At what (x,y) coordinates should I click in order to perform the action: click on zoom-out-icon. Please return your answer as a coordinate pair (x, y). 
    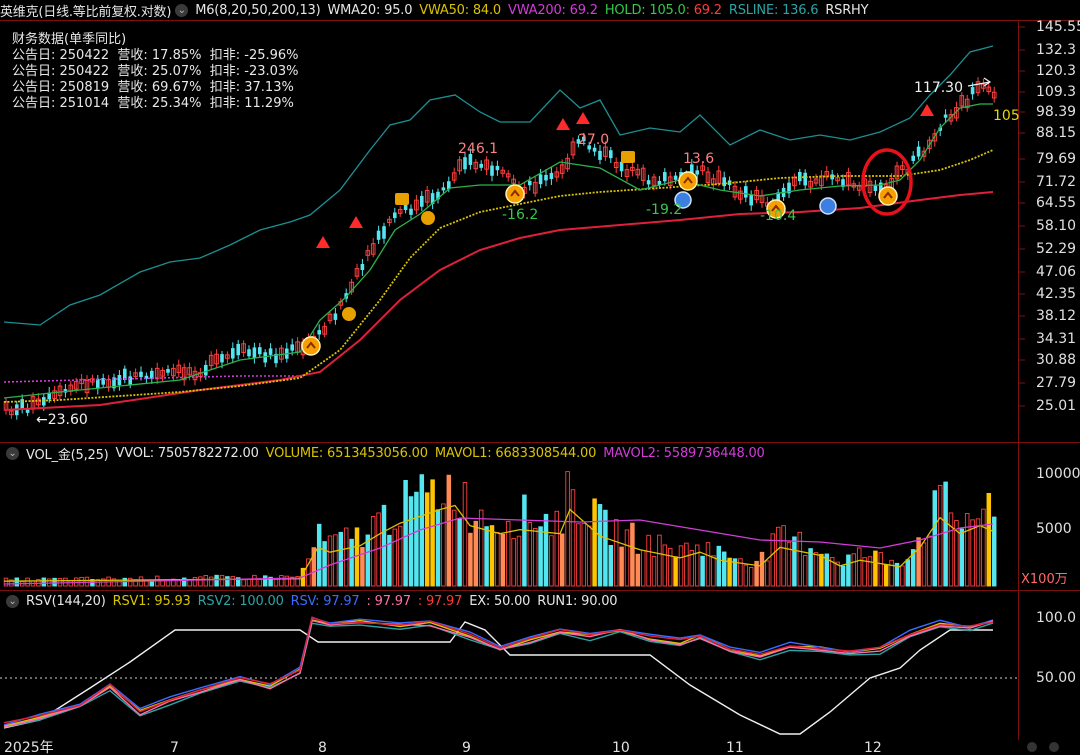
    Looking at the image, I should click on (1032, 747).